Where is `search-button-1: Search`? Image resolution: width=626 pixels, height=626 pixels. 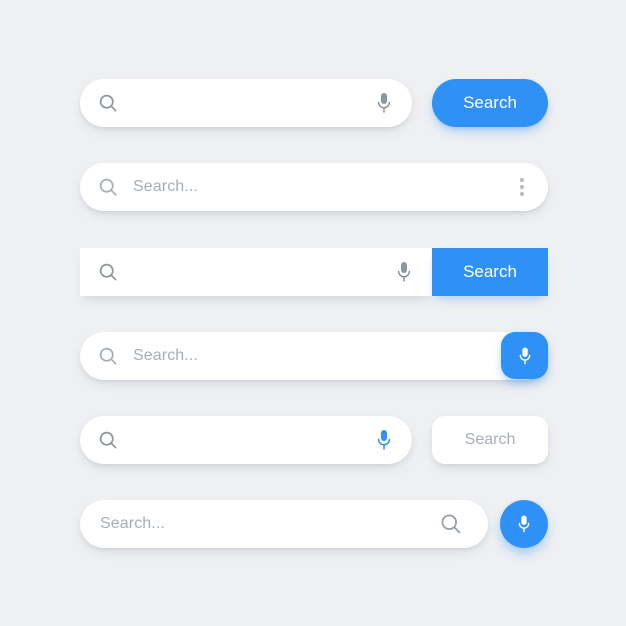 search-button-1: Search is located at coordinates (490, 103).